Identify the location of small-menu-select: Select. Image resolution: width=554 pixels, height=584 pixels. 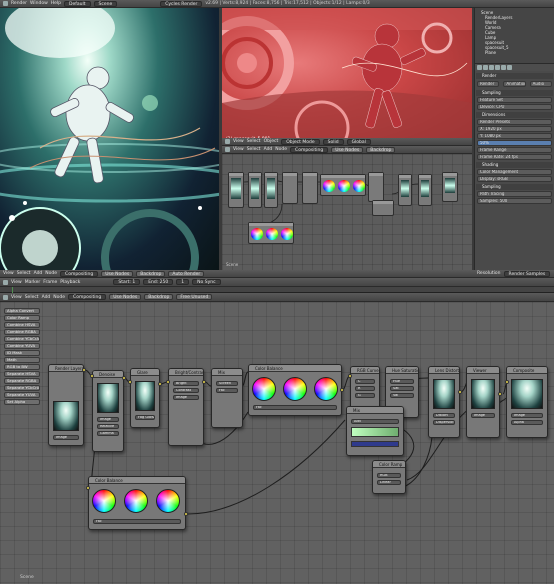
(254, 149).